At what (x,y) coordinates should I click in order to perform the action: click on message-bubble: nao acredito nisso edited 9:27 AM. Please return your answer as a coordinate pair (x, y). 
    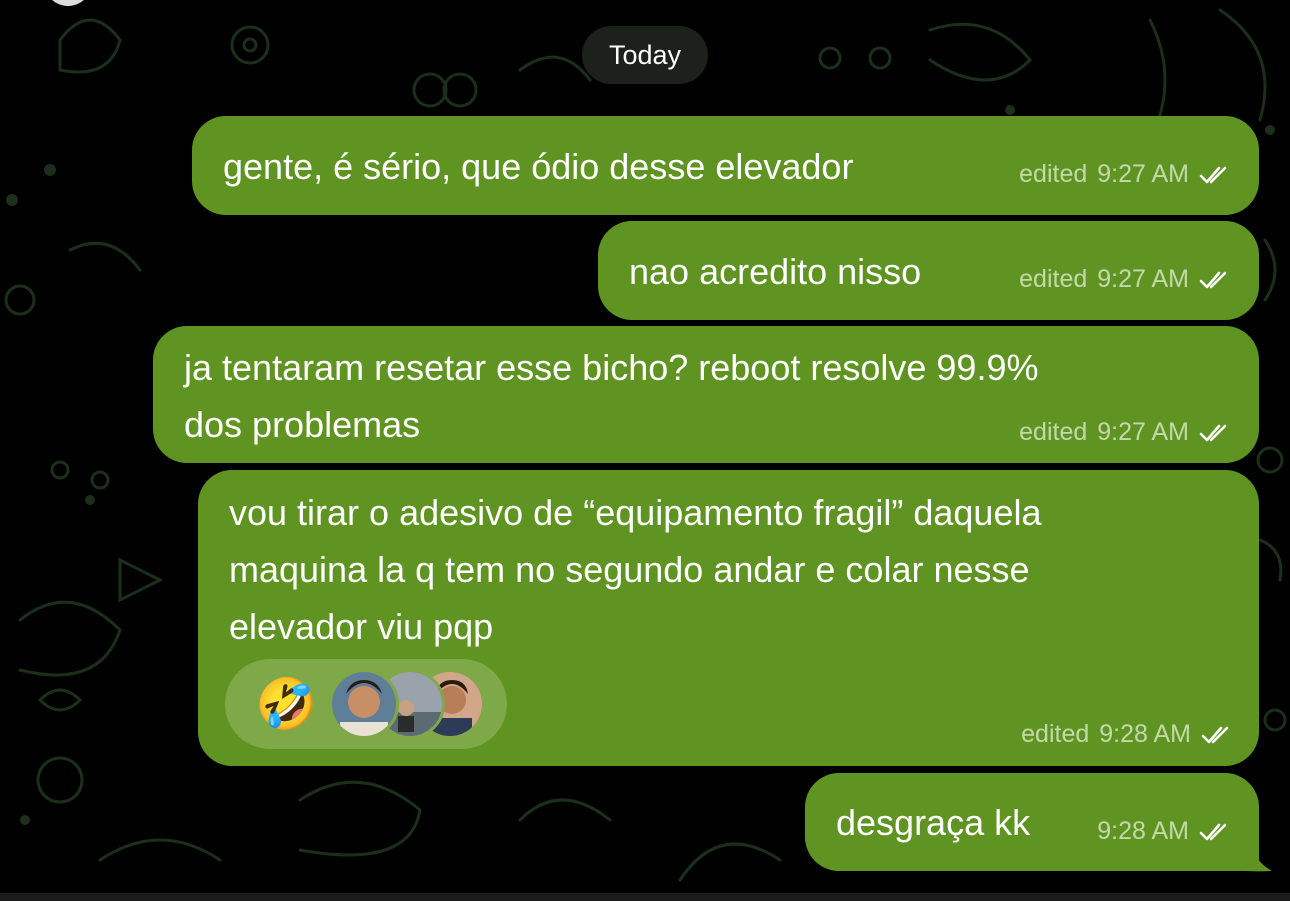
    Looking at the image, I should click on (928, 270).